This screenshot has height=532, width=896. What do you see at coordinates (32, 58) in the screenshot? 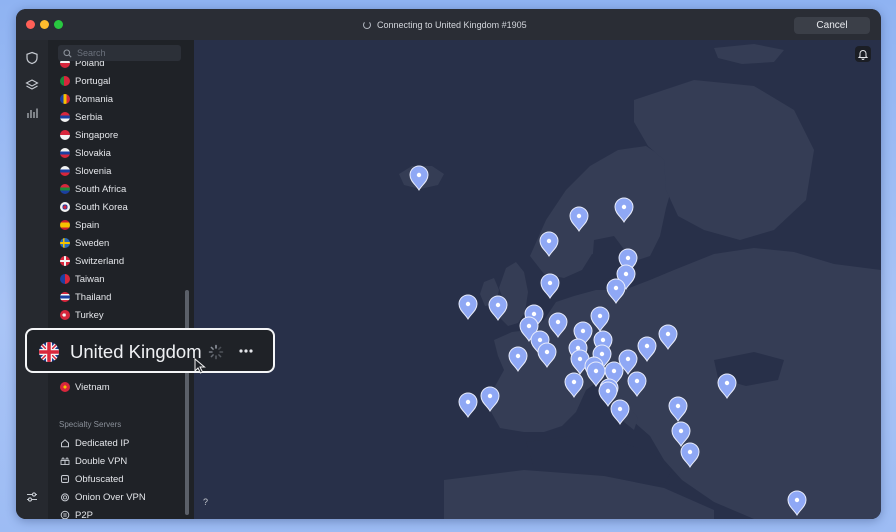
I see `shield-icon` at bounding box center [32, 58].